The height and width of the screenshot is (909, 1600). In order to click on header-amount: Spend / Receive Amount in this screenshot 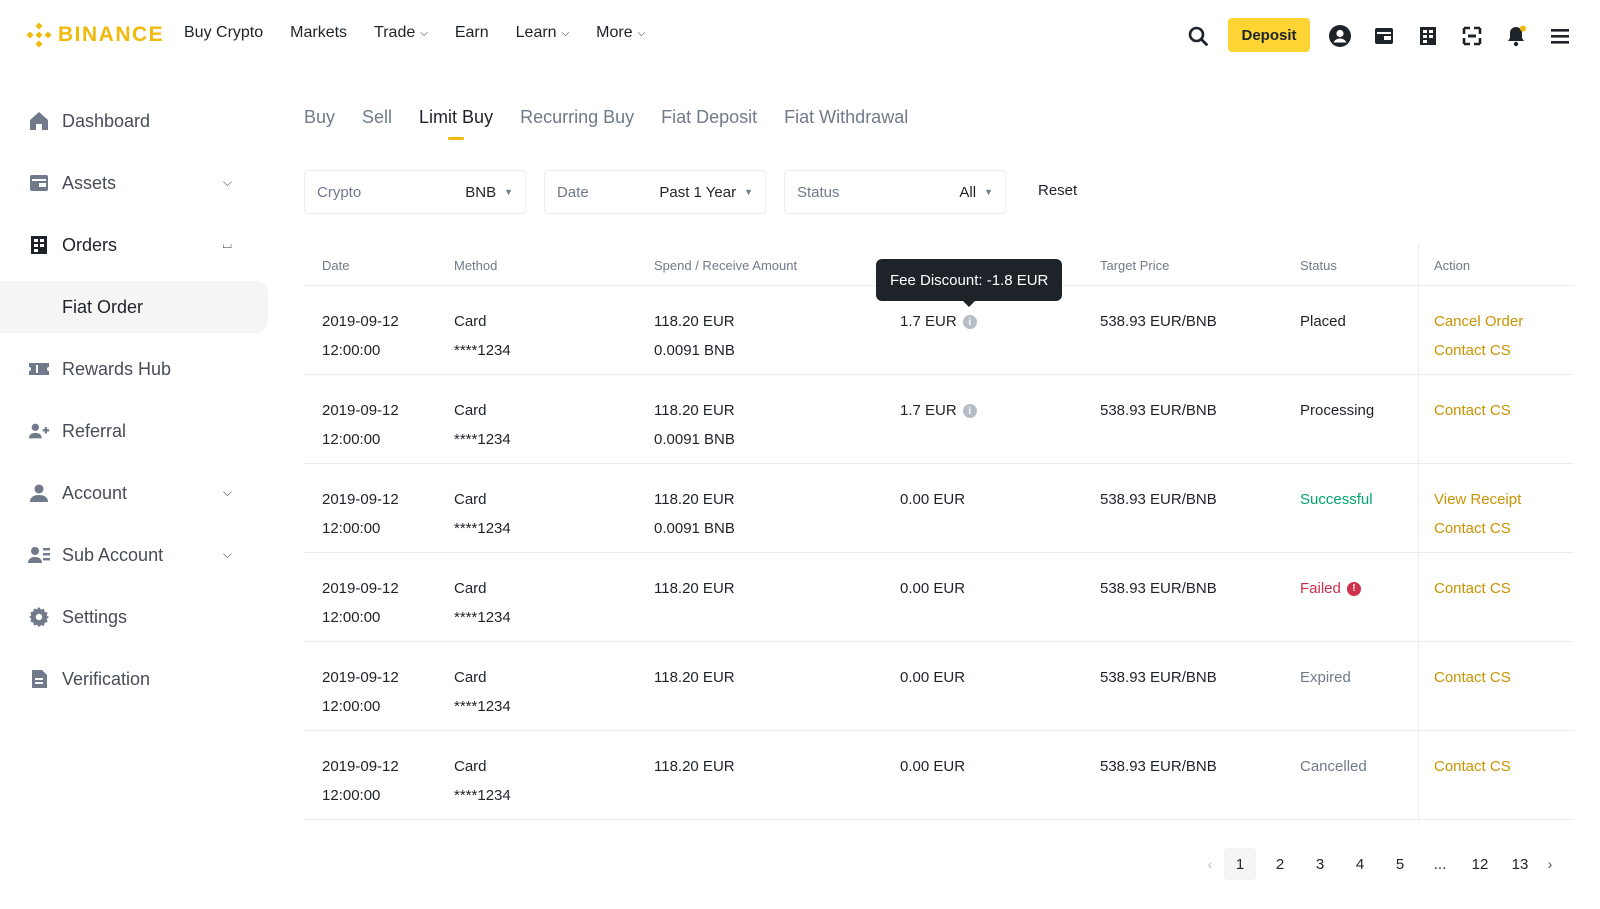, I will do `click(726, 265)`.